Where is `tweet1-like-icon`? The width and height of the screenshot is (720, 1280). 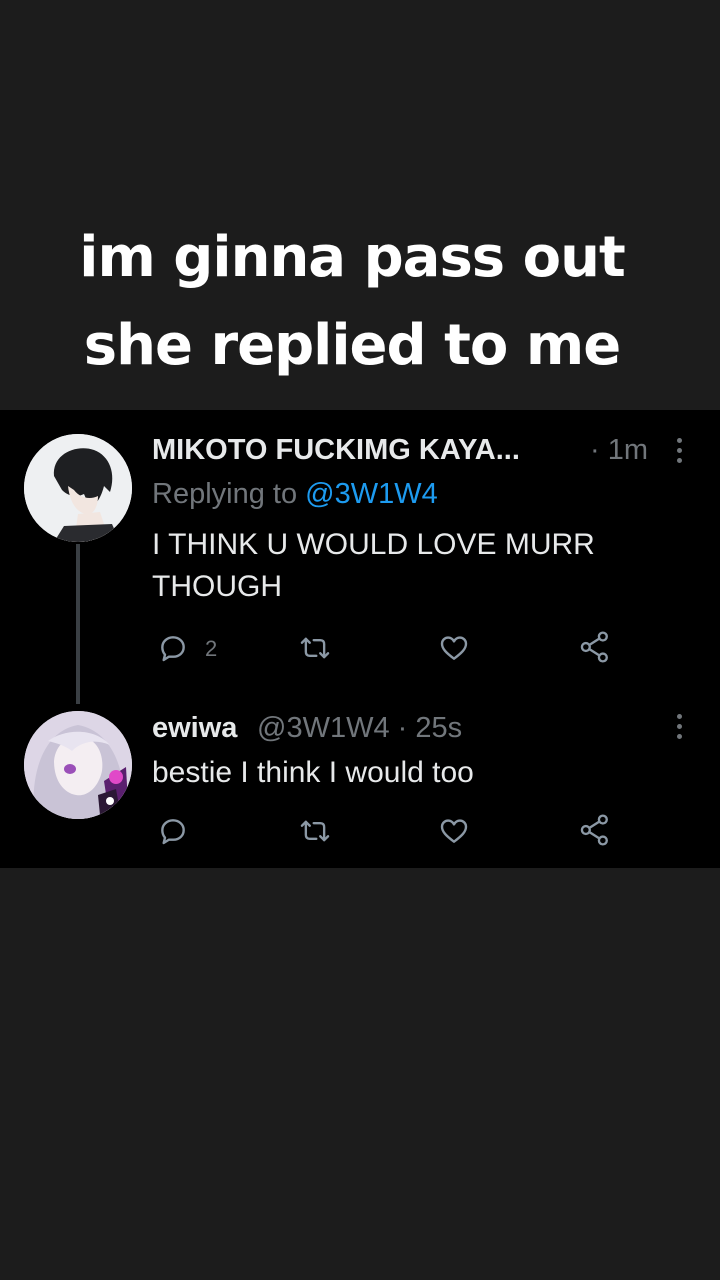
tweet1-like-icon is located at coordinates (454, 648).